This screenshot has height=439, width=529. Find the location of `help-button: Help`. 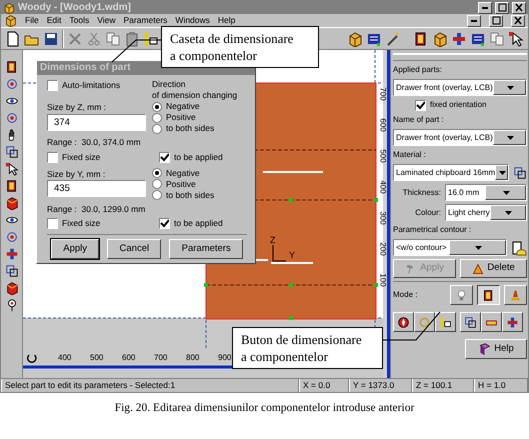

help-button: Help is located at coordinates (496, 349).